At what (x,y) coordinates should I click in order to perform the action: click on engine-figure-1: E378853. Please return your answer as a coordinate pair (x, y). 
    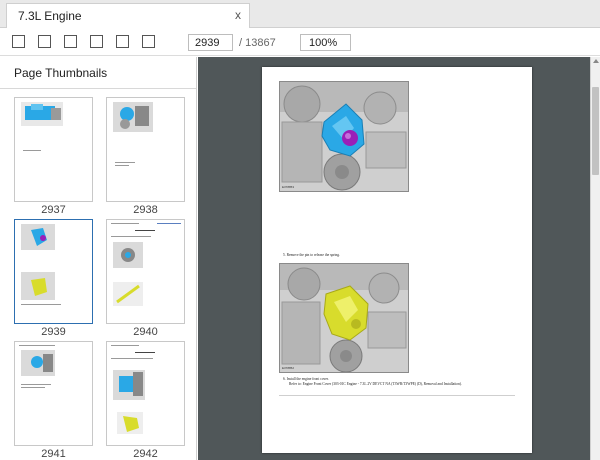
    Looking at the image, I should click on (344, 136).